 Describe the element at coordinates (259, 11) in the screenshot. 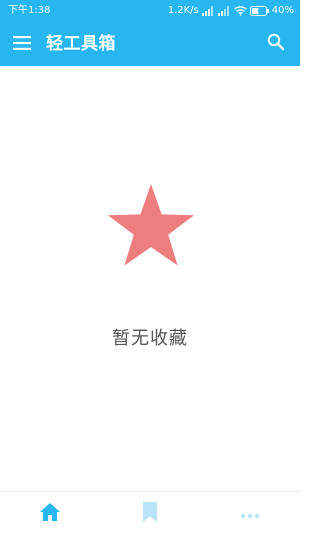

I see `battery-icon` at that location.